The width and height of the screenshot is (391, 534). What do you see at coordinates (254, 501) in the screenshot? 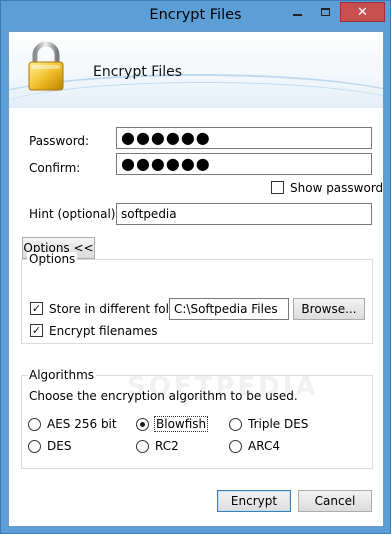
I see `encrypt-button: Encrypt` at bounding box center [254, 501].